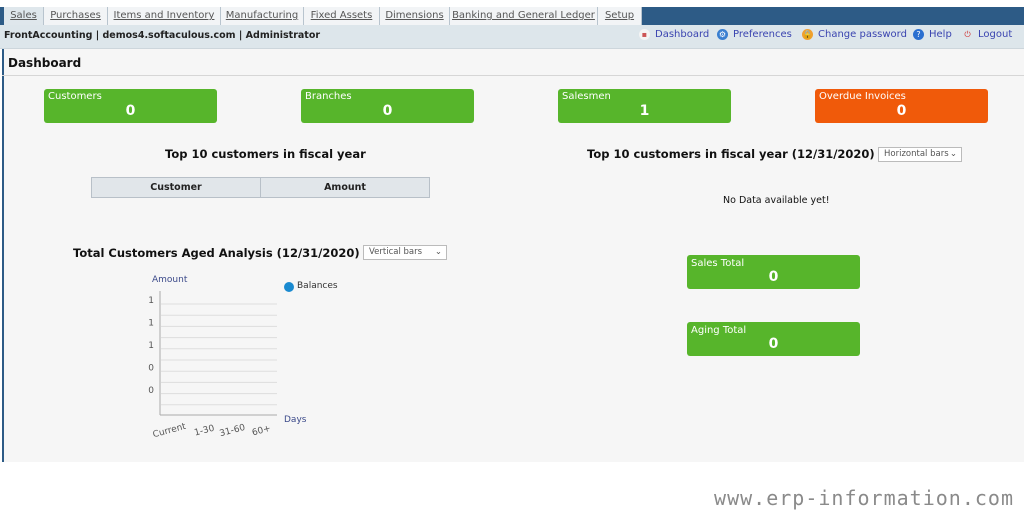  What do you see at coordinates (864, 498) in the screenshot?
I see `watermark: www.erp-information.com` at bounding box center [864, 498].